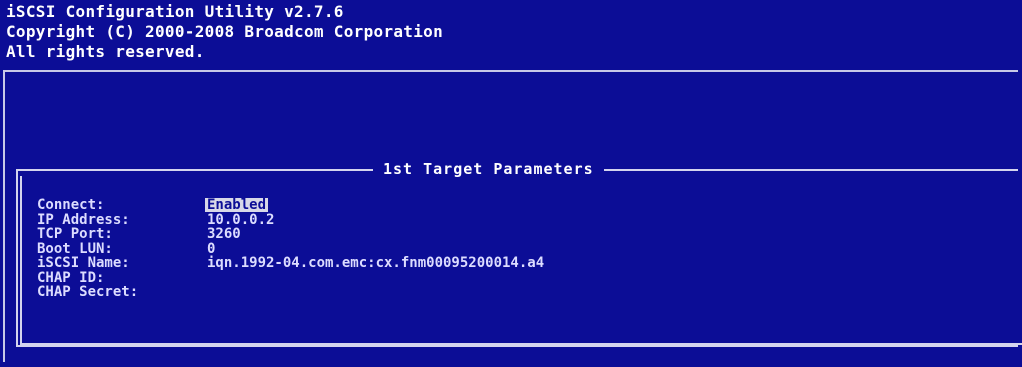  What do you see at coordinates (511, 71) in the screenshot?
I see `header-divider` at bounding box center [511, 71].